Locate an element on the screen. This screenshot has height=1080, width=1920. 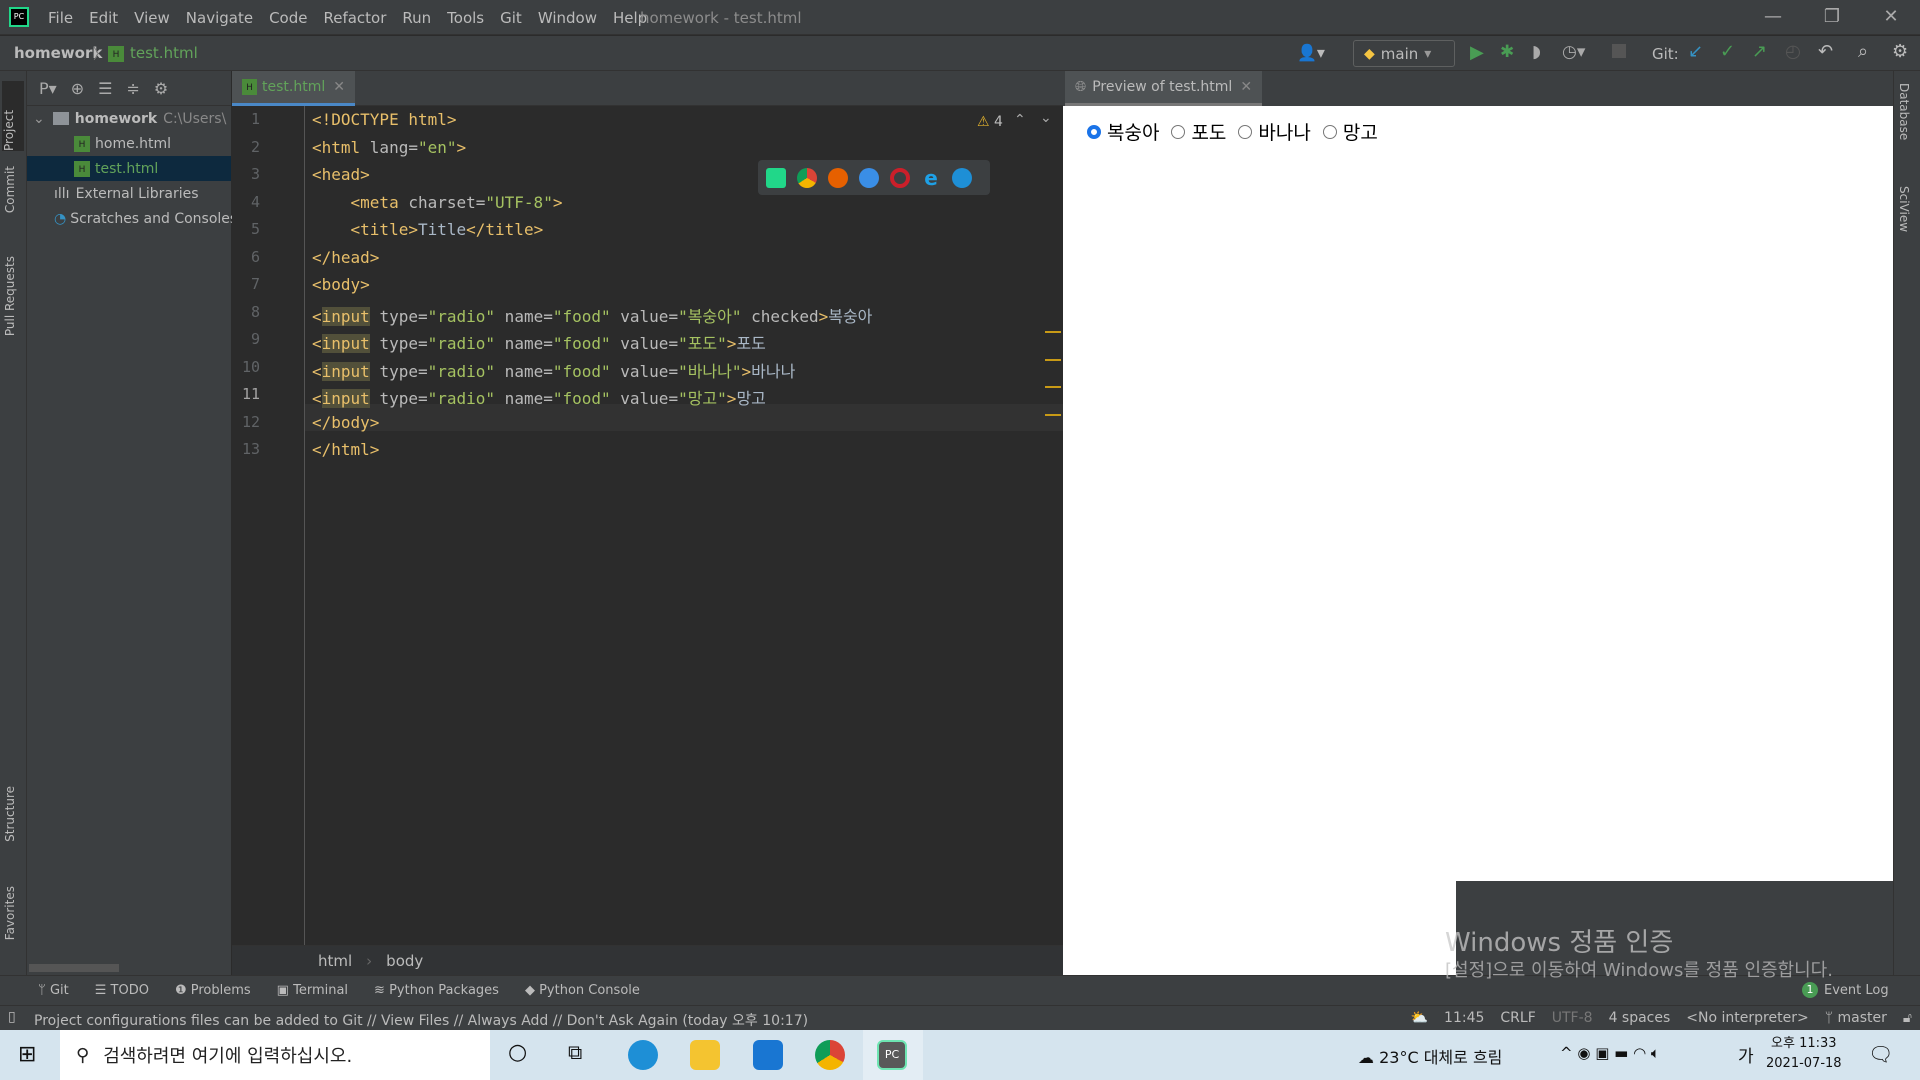
weather-widget: ☁ 23°C 대체로 흐림 is located at coordinates (1430, 1056).